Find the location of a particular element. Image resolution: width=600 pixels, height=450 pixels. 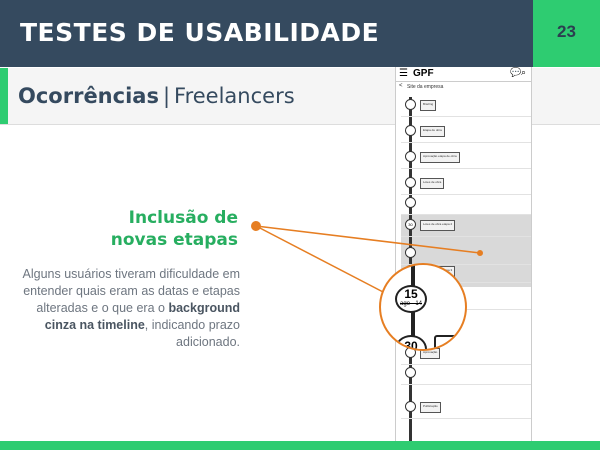

page-number-box: 23 is located at coordinates (566, 33).